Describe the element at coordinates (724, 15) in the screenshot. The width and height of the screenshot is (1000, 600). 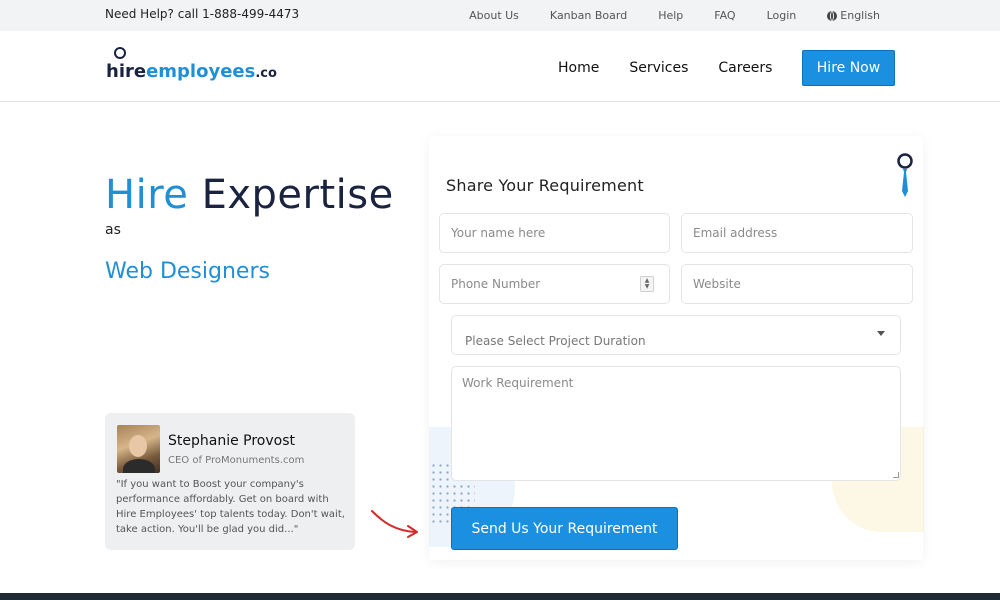
I see `top-link-faq: FAQ` at that location.